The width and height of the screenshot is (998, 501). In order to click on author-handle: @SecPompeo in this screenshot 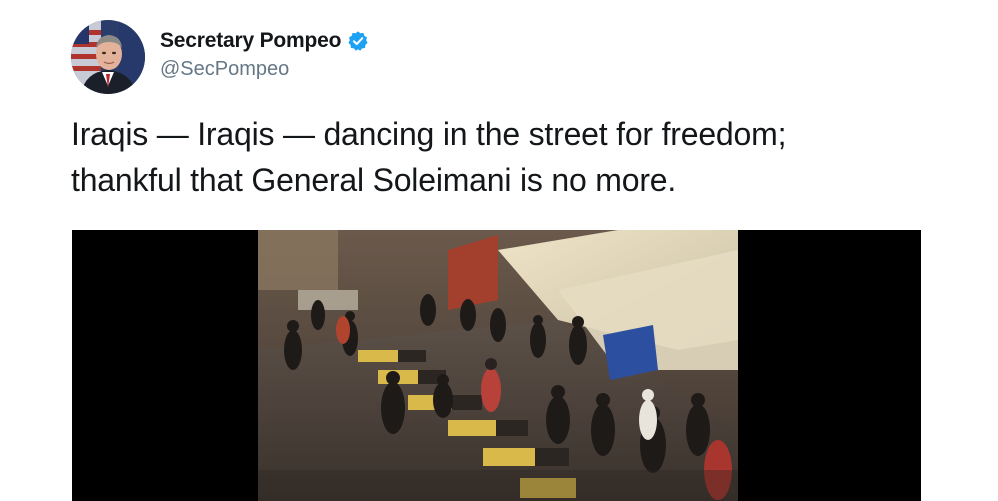, I will do `click(224, 69)`.